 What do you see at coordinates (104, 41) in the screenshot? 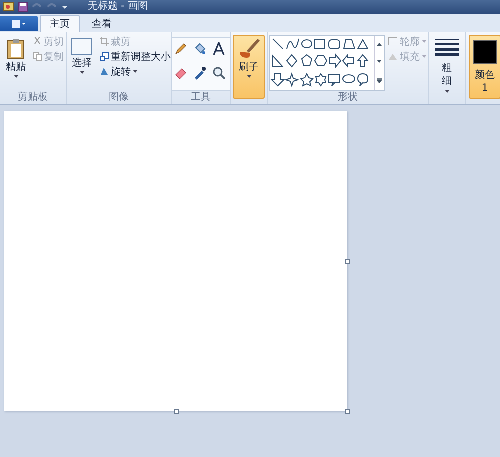
I see `crop-icon` at bounding box center [104, 41].